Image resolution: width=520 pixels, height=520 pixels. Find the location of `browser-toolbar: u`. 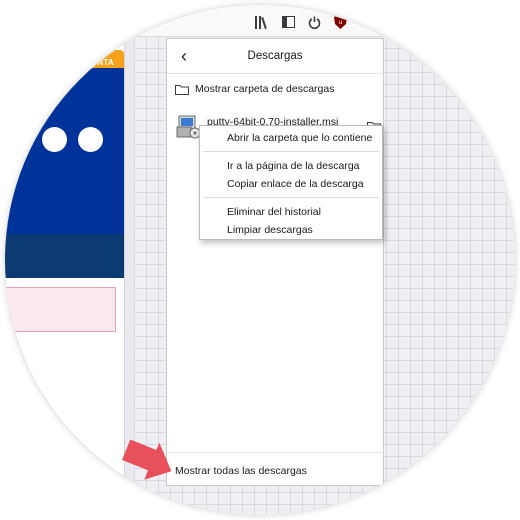

browser-toolbar: u is located at coordinates (324, 21).